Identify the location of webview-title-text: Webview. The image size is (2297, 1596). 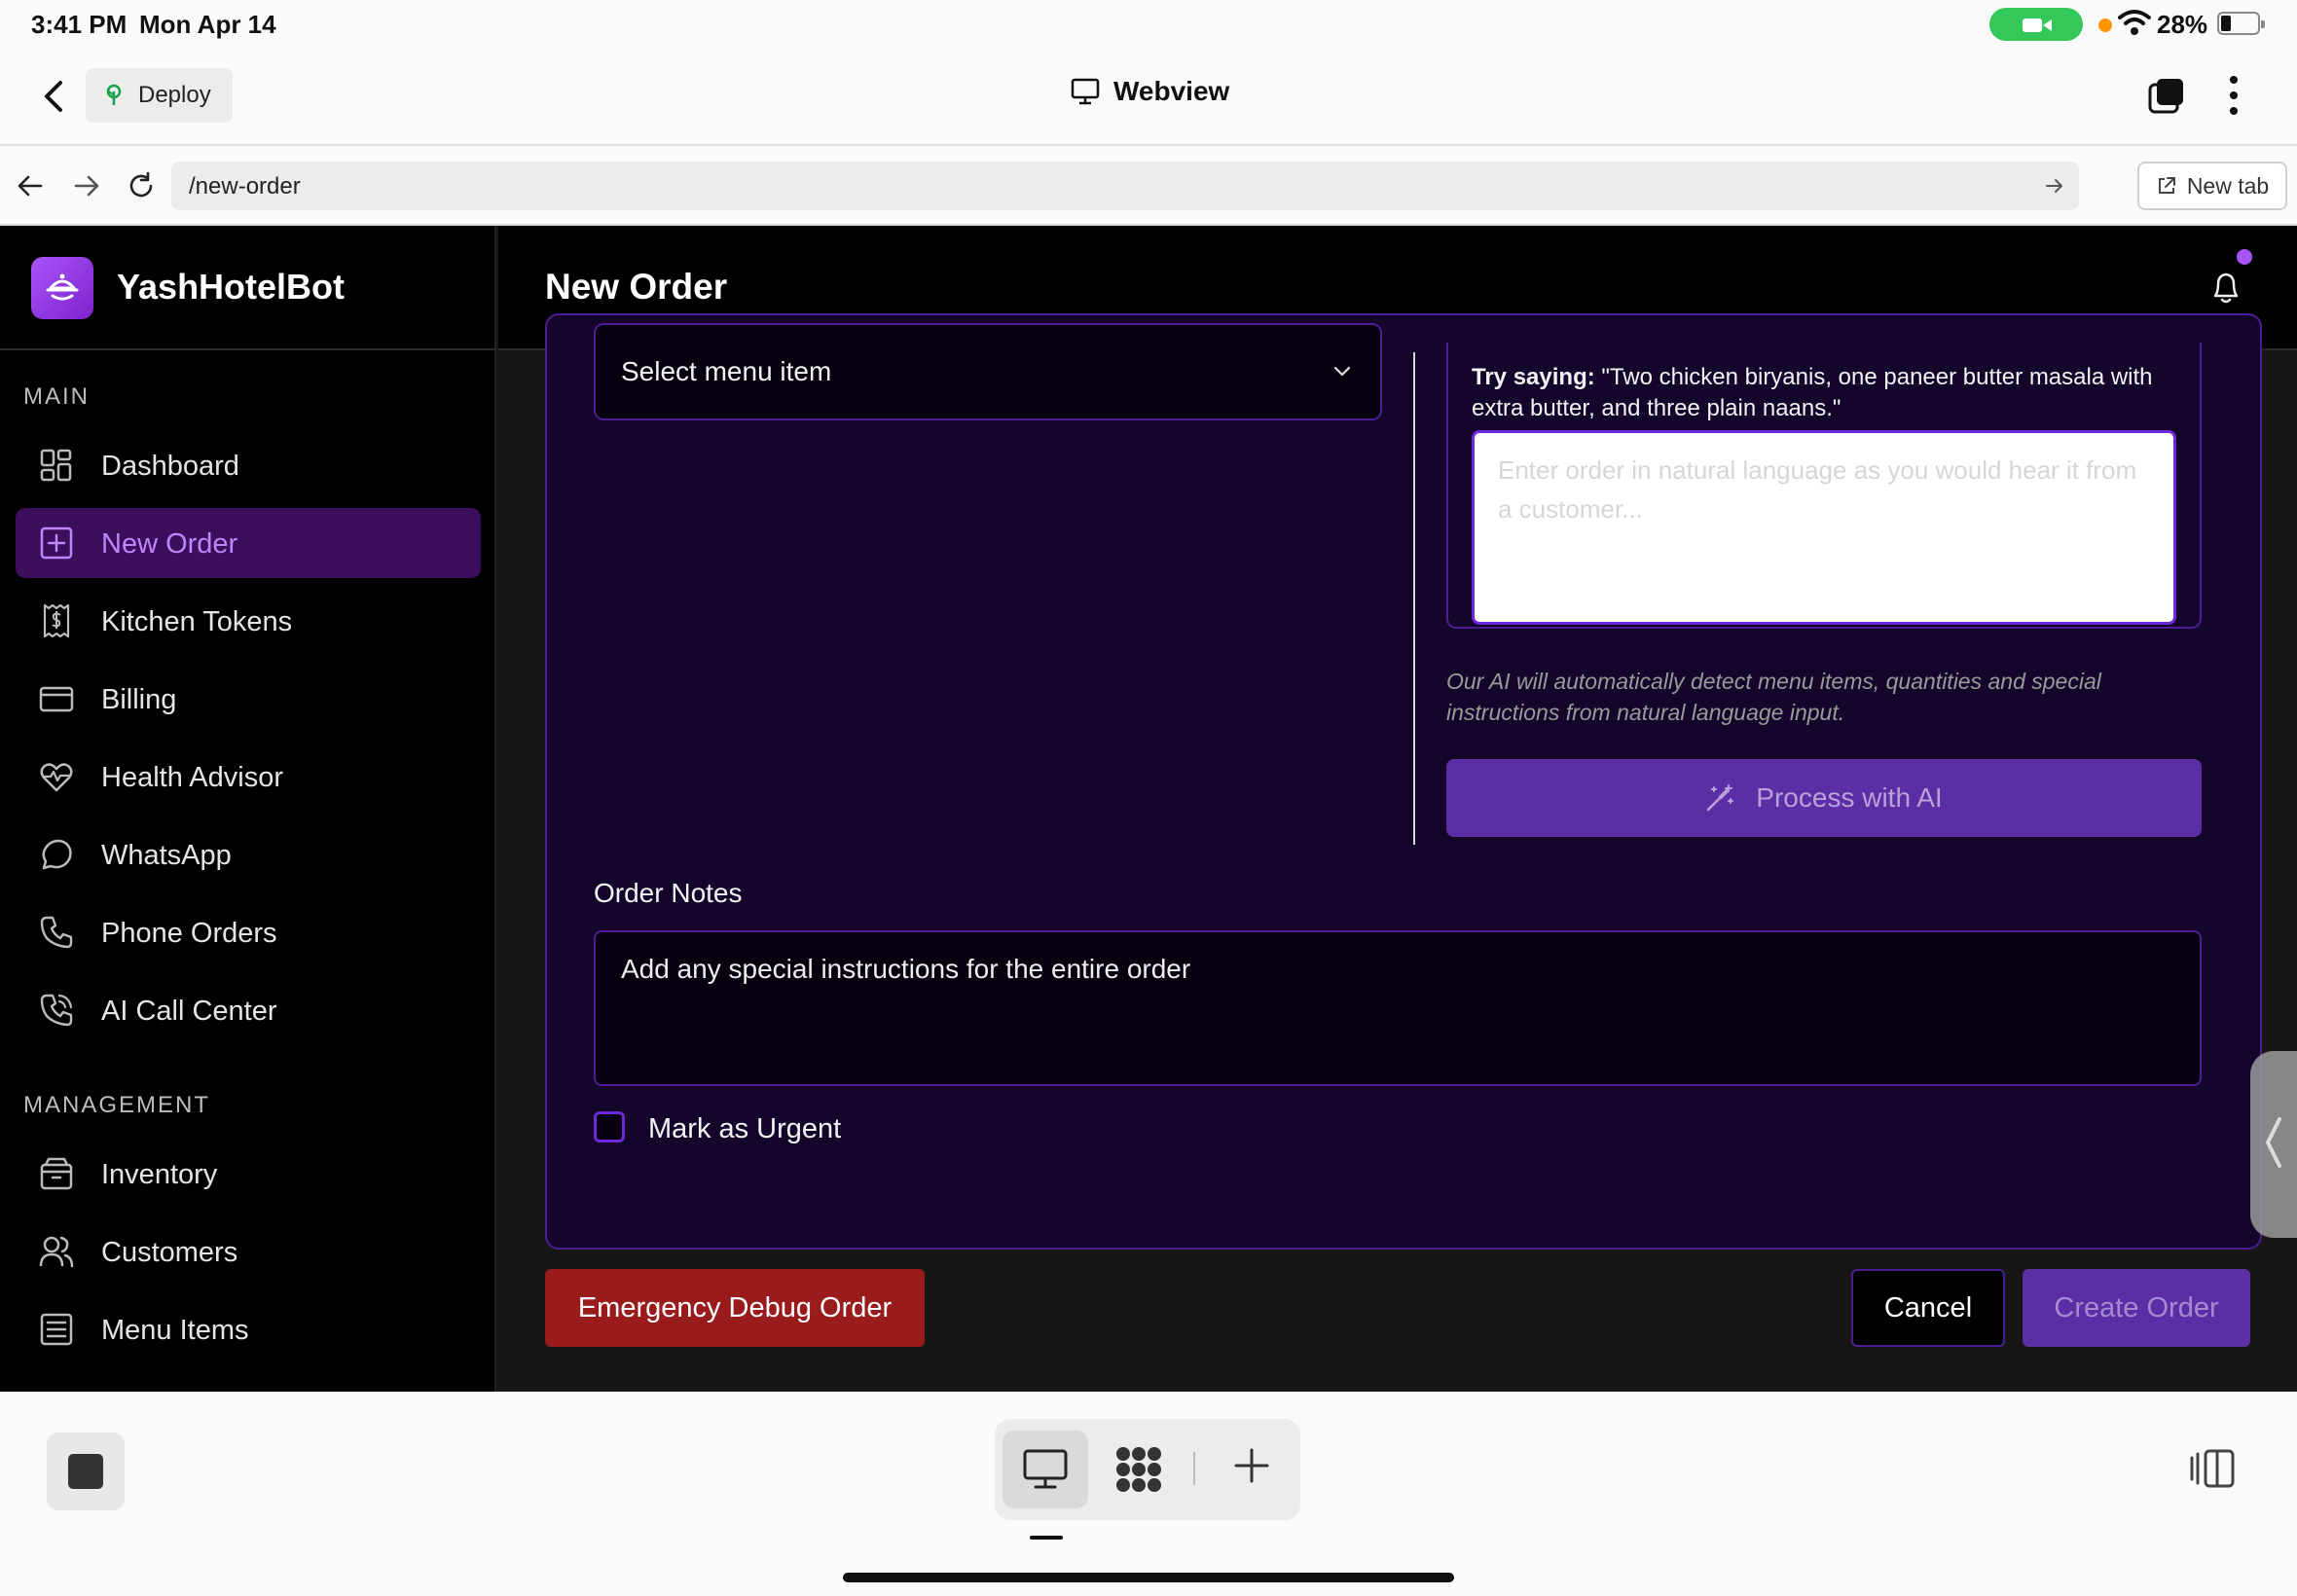
(1171, 91).